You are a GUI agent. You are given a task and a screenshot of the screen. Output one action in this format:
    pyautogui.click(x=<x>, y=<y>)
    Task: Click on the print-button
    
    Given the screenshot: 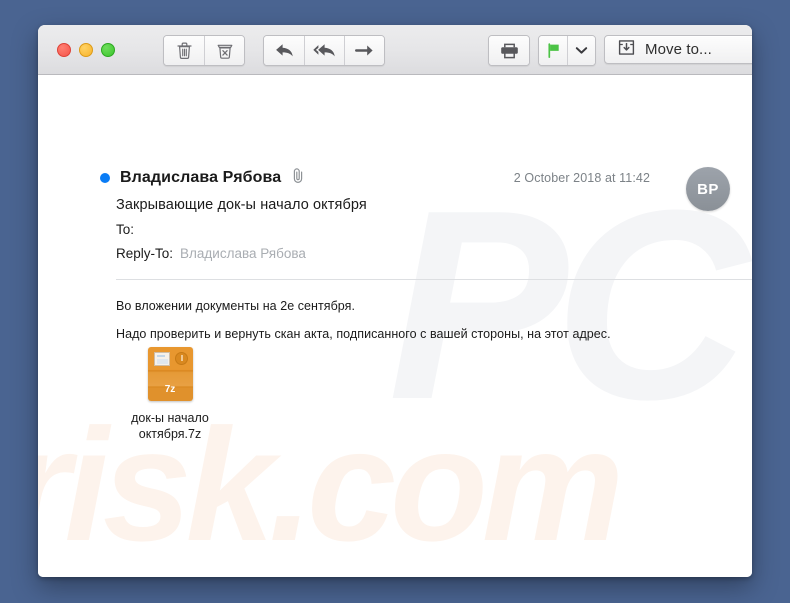 What is the action you would take?
    pyautogui.click(x=509, y=50)
    